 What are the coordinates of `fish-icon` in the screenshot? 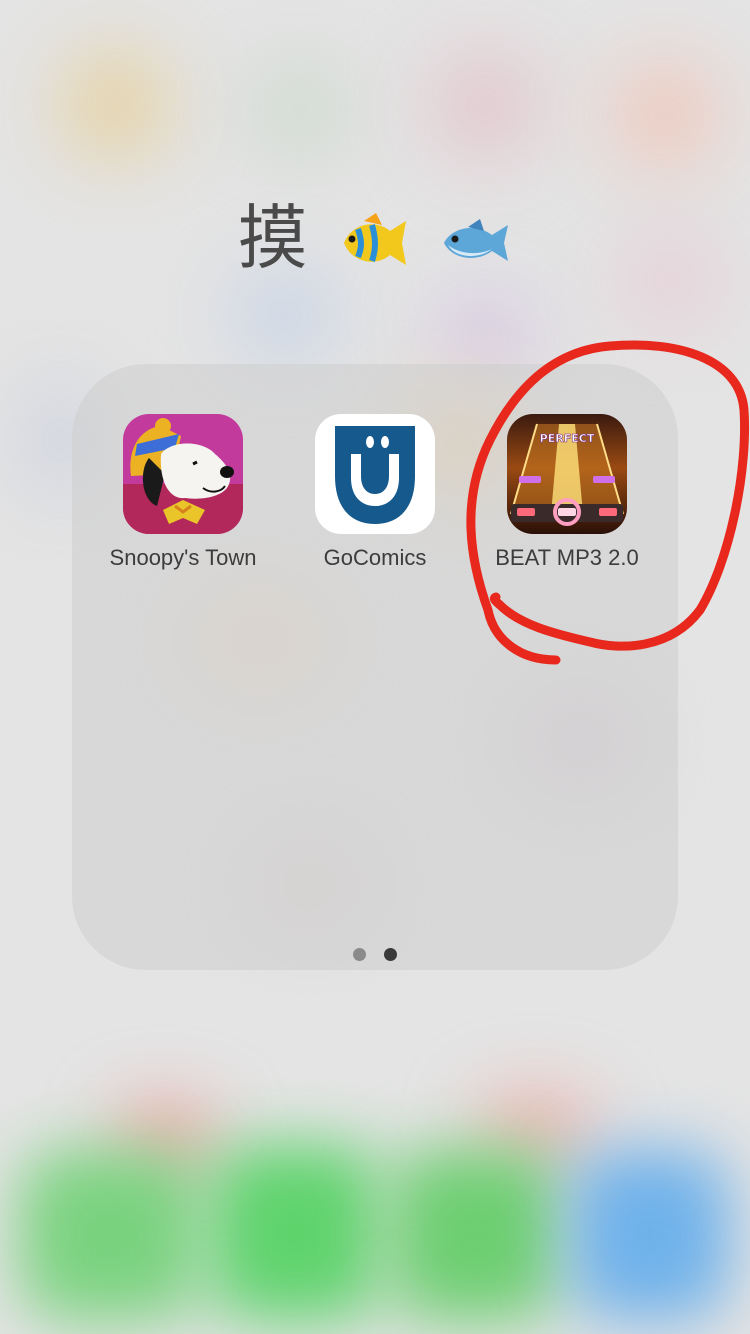 It's located at (476, 239).